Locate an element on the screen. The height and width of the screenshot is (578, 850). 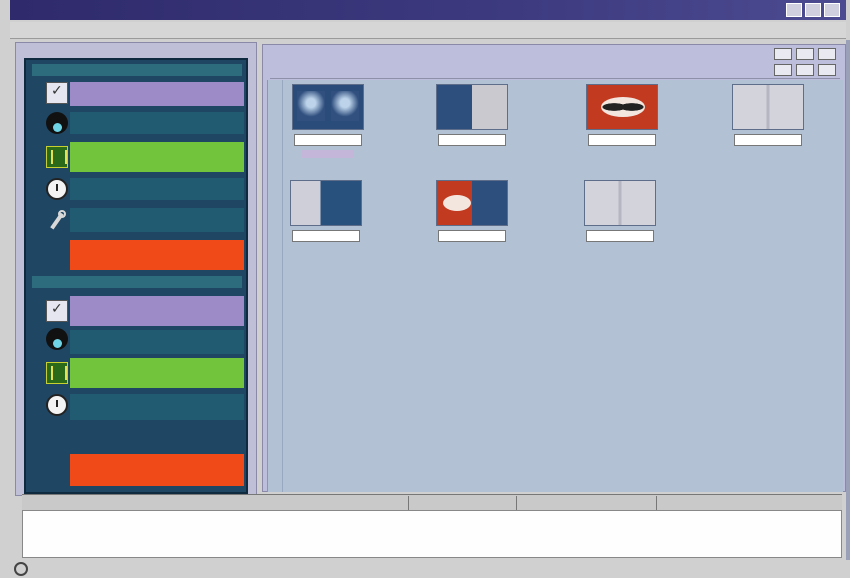
status-bar is located at coordinates (432, 502).